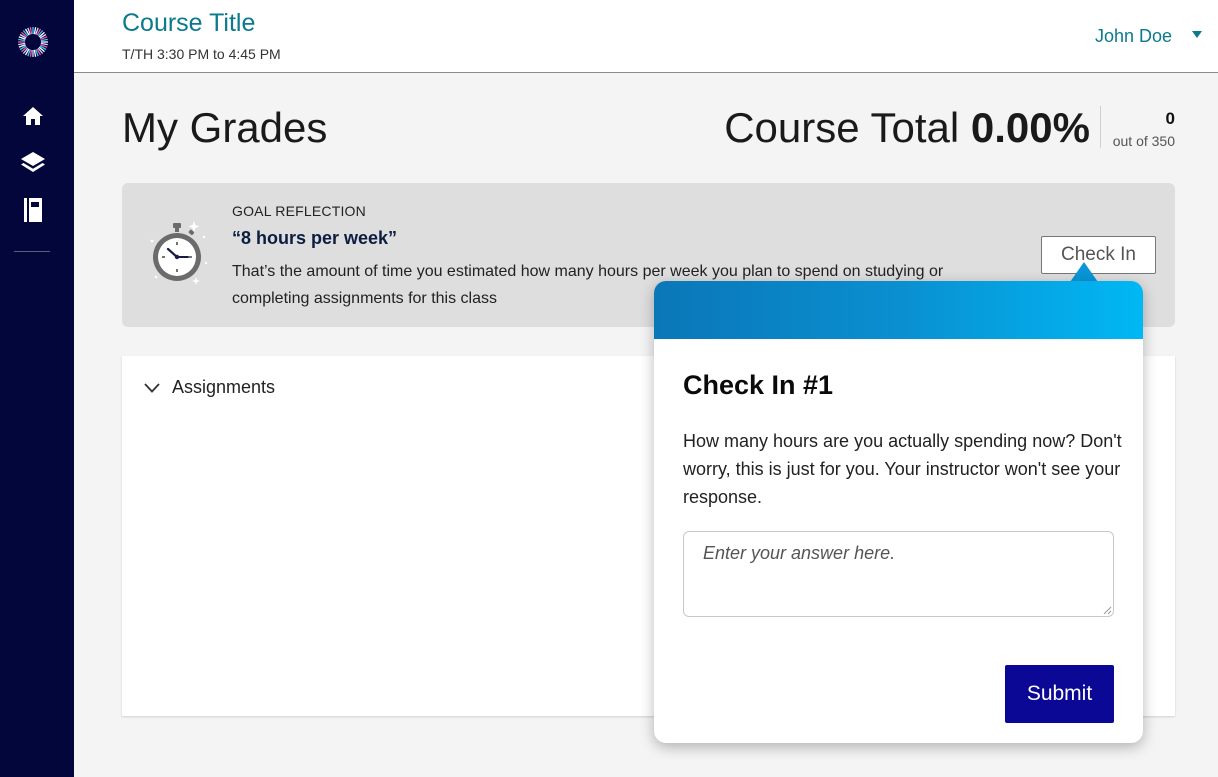  I want to click on check-in-button: Check In, so click(1098, 255).